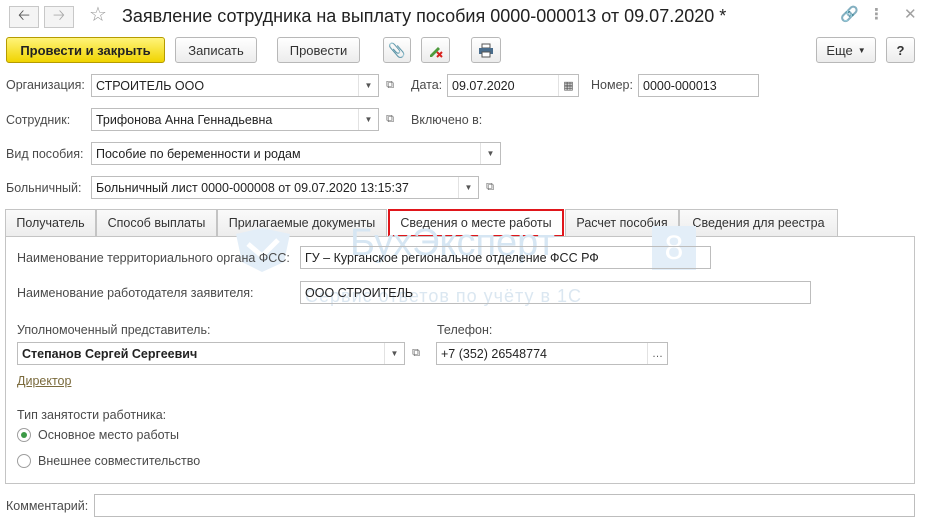 The height and width of the screenshot is (528, 926). I want to click on pencil-cross-icon, so click(436, 52).